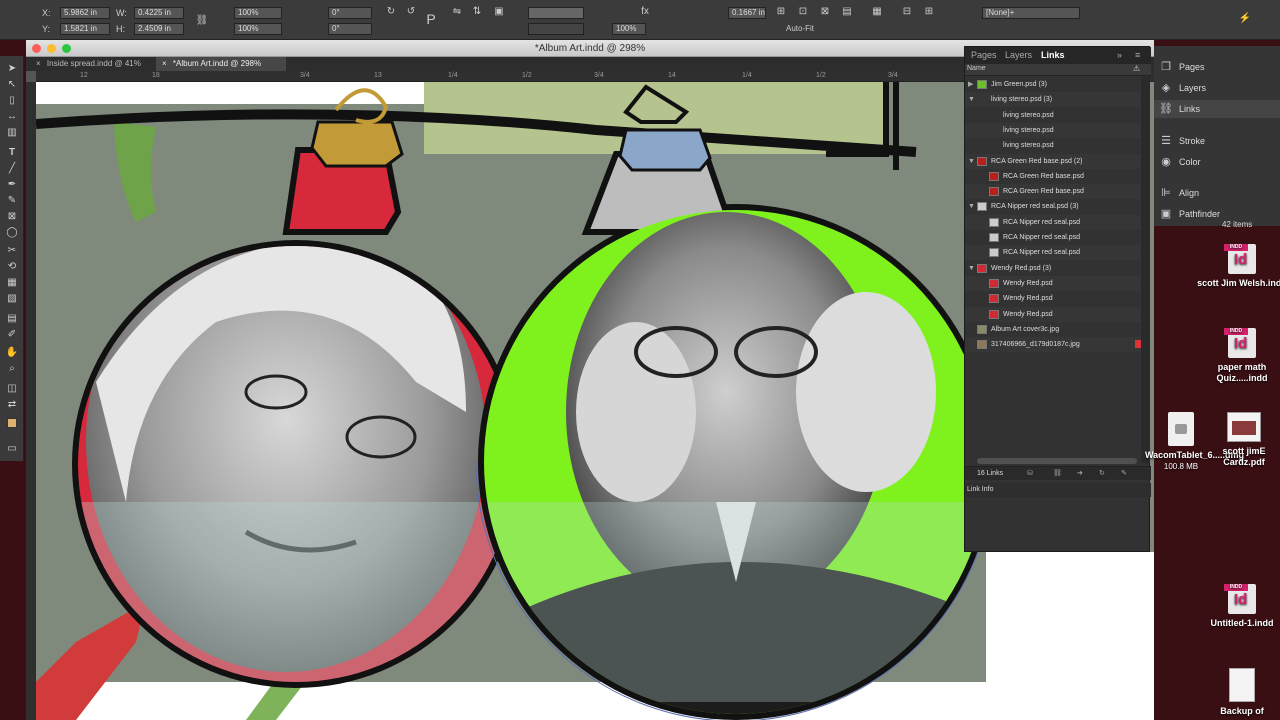 This screenshot has height=720, width=1280. I want to click on hand-tool-icon: ✋, so click(12, 353).